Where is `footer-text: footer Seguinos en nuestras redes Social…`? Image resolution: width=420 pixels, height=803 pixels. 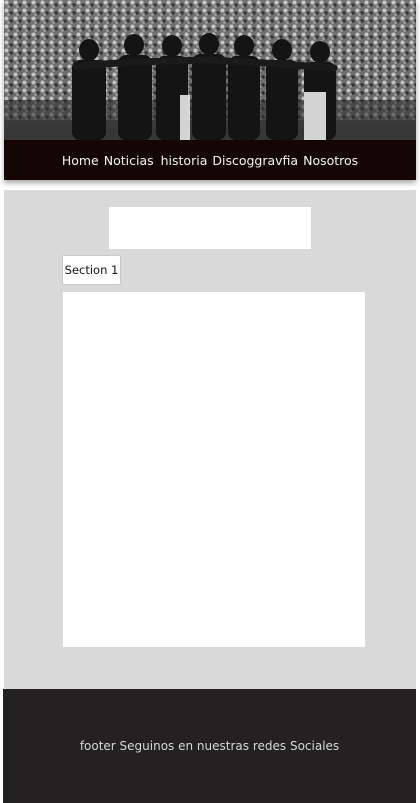
footer-text: footer Seguinos en nuestras redes Social… is located at coordinates (209, 746).